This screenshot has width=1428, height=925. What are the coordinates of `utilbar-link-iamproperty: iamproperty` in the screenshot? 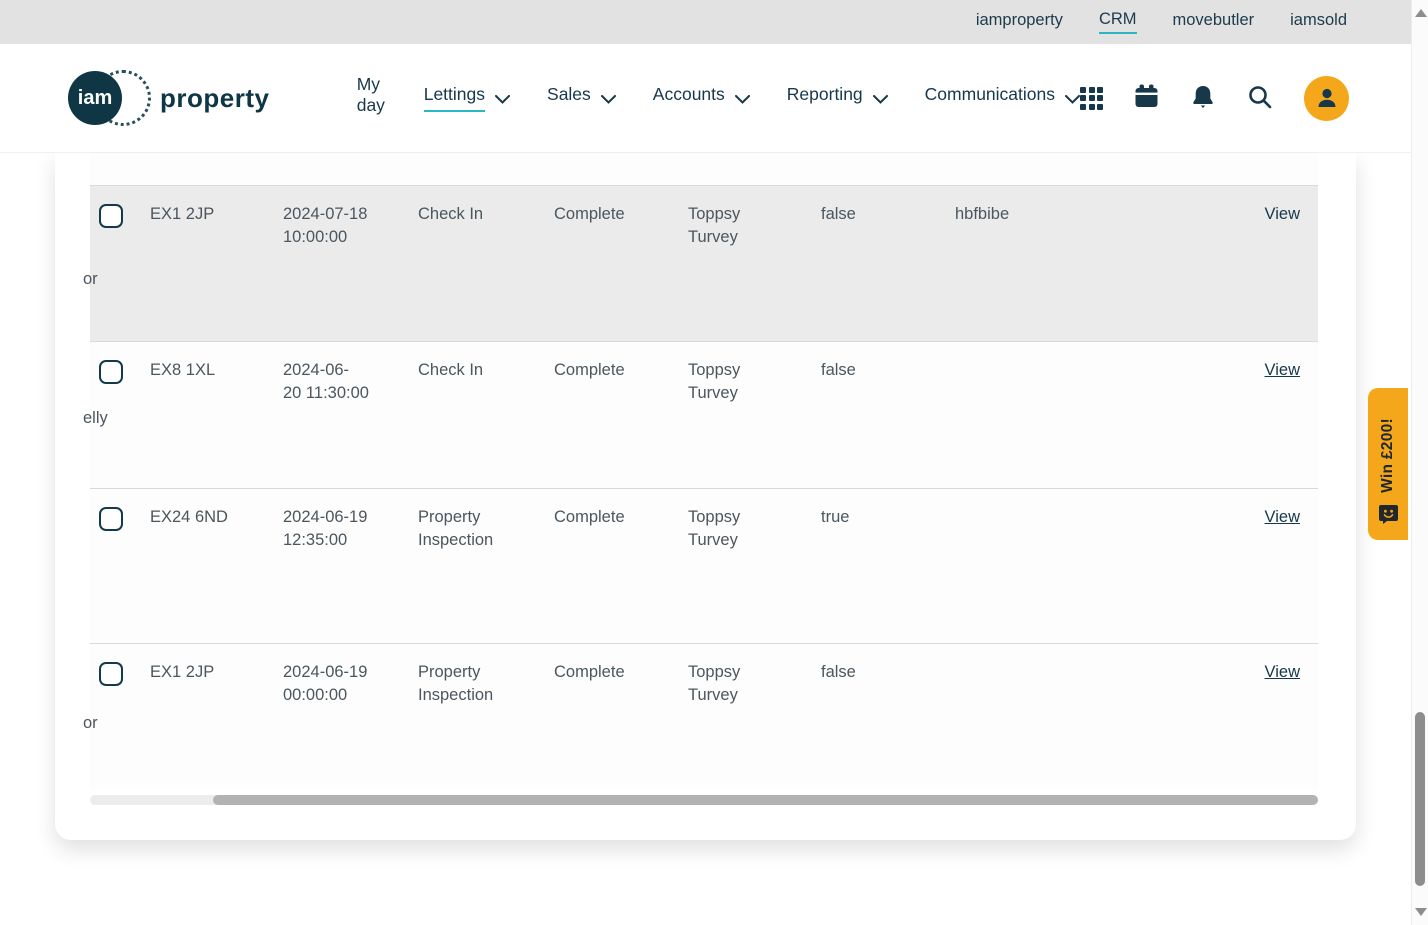 It's located at (1019, 22).